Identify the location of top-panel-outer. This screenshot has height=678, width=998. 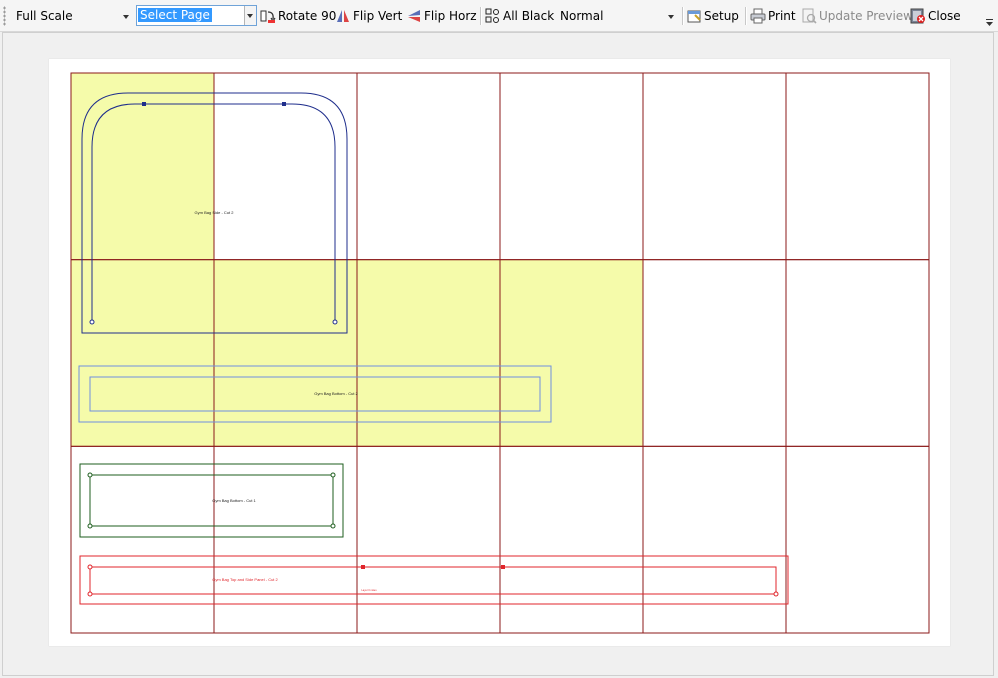
(434, 580).